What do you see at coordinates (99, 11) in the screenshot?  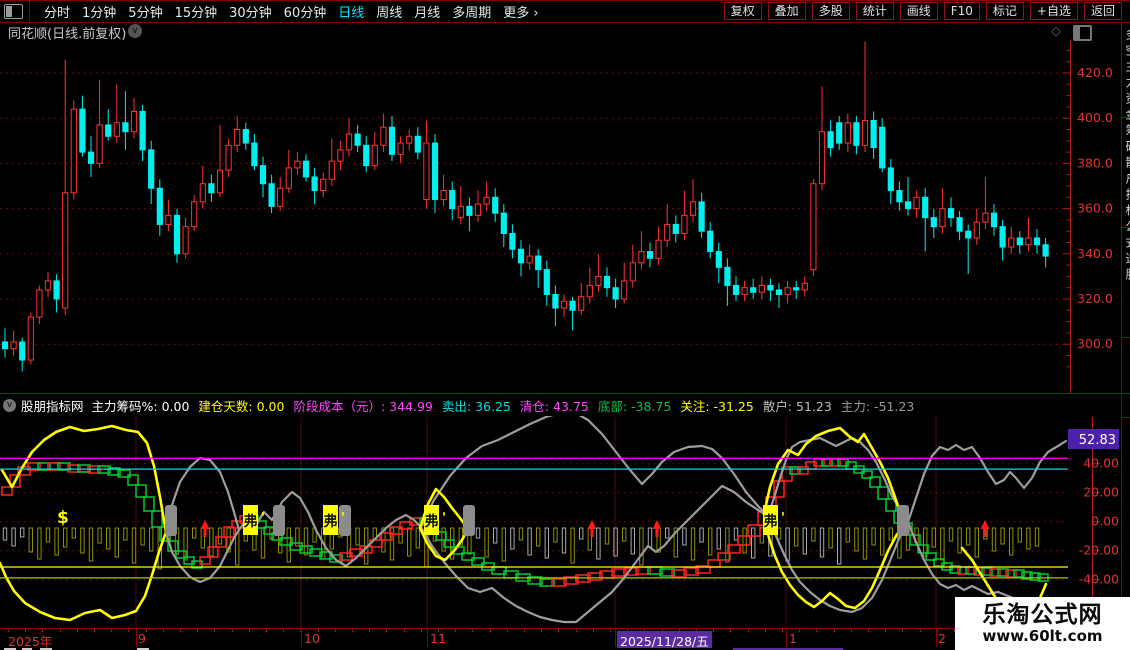 I see `period-tab-1: 1分钟` at bounding box center [99, 11].